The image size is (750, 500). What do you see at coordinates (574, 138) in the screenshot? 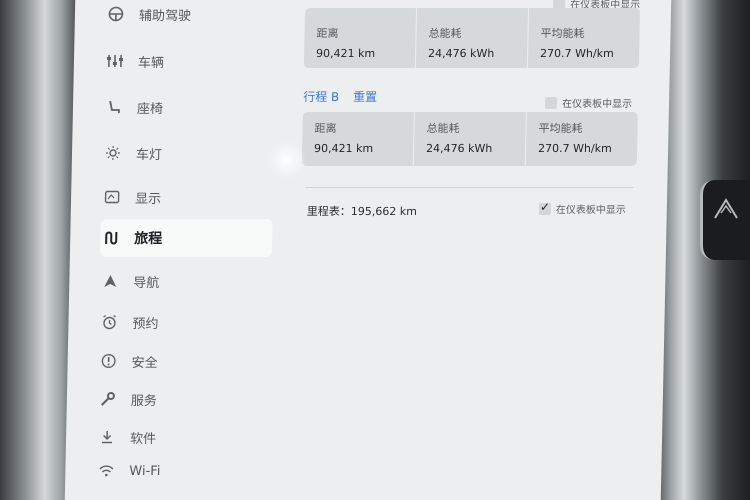
I see `trip-b-avg-energy: 平均能耗 270.7 Wh/km` at bounding box center [574, 138].